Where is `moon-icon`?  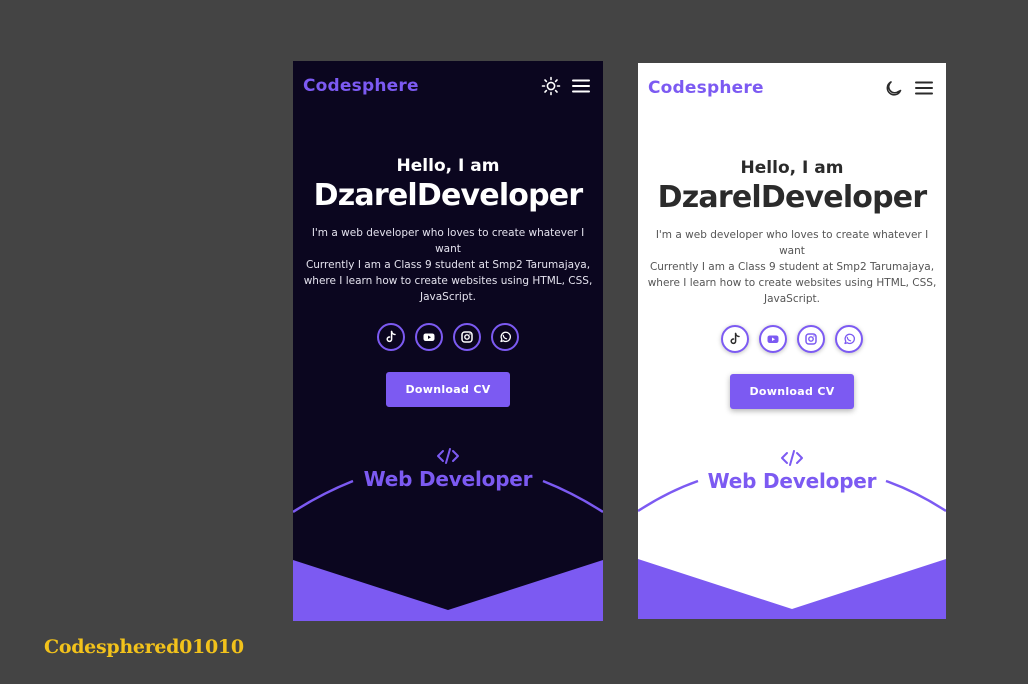
moon-icon is located at coordinates (894, 88).